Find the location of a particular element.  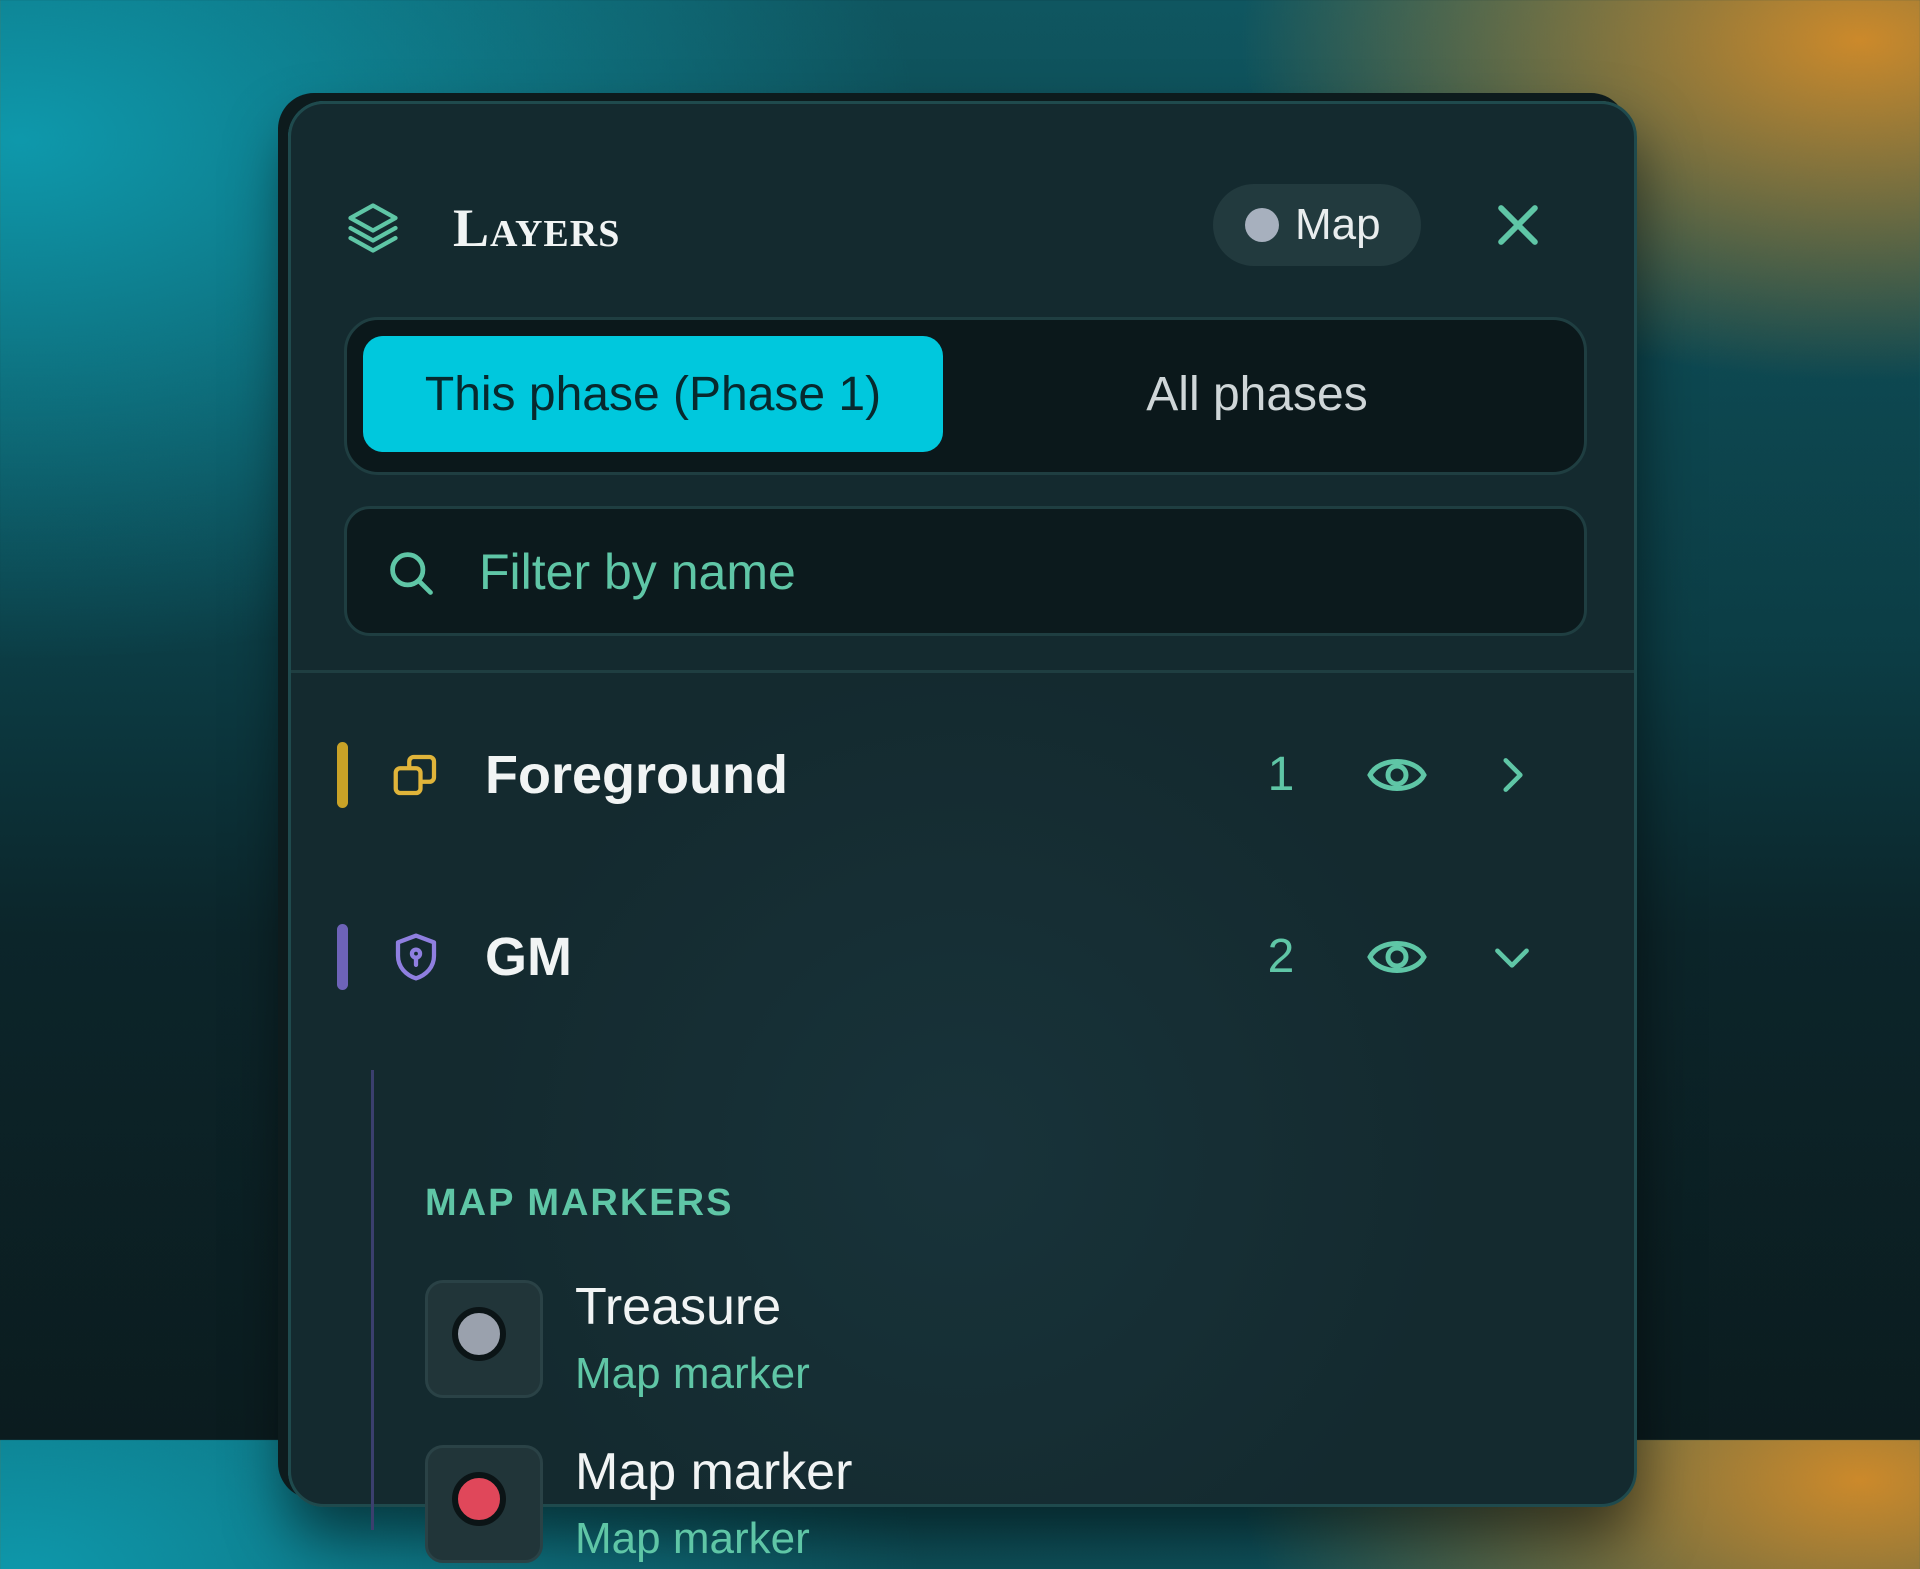

layer-row-foreground: Foreground 1 is located at coordinates (962, 775).